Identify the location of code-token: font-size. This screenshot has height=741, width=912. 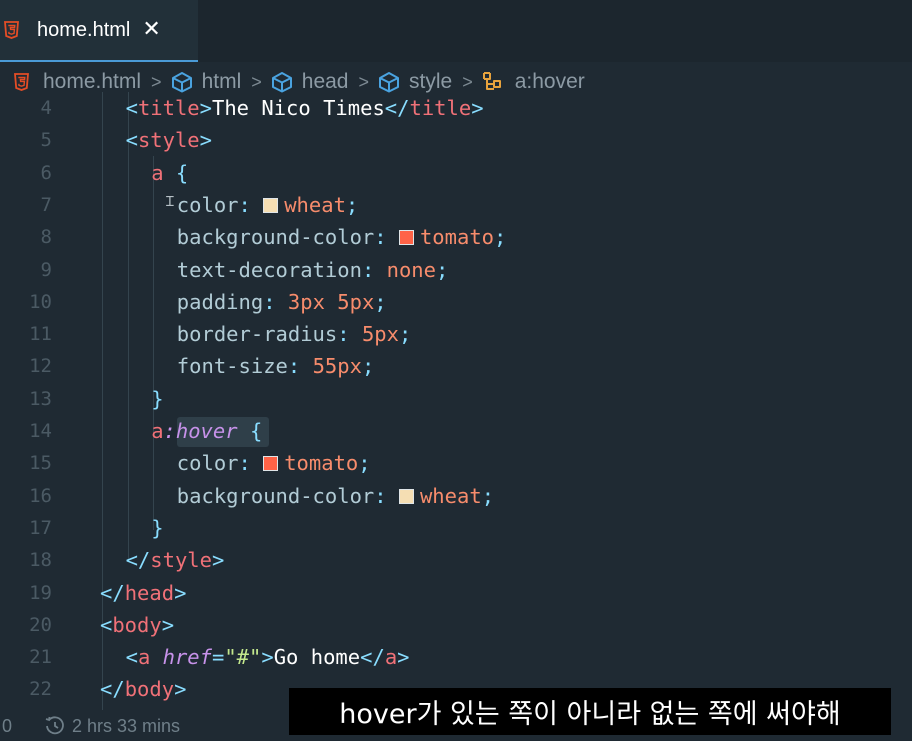
(232, 366).